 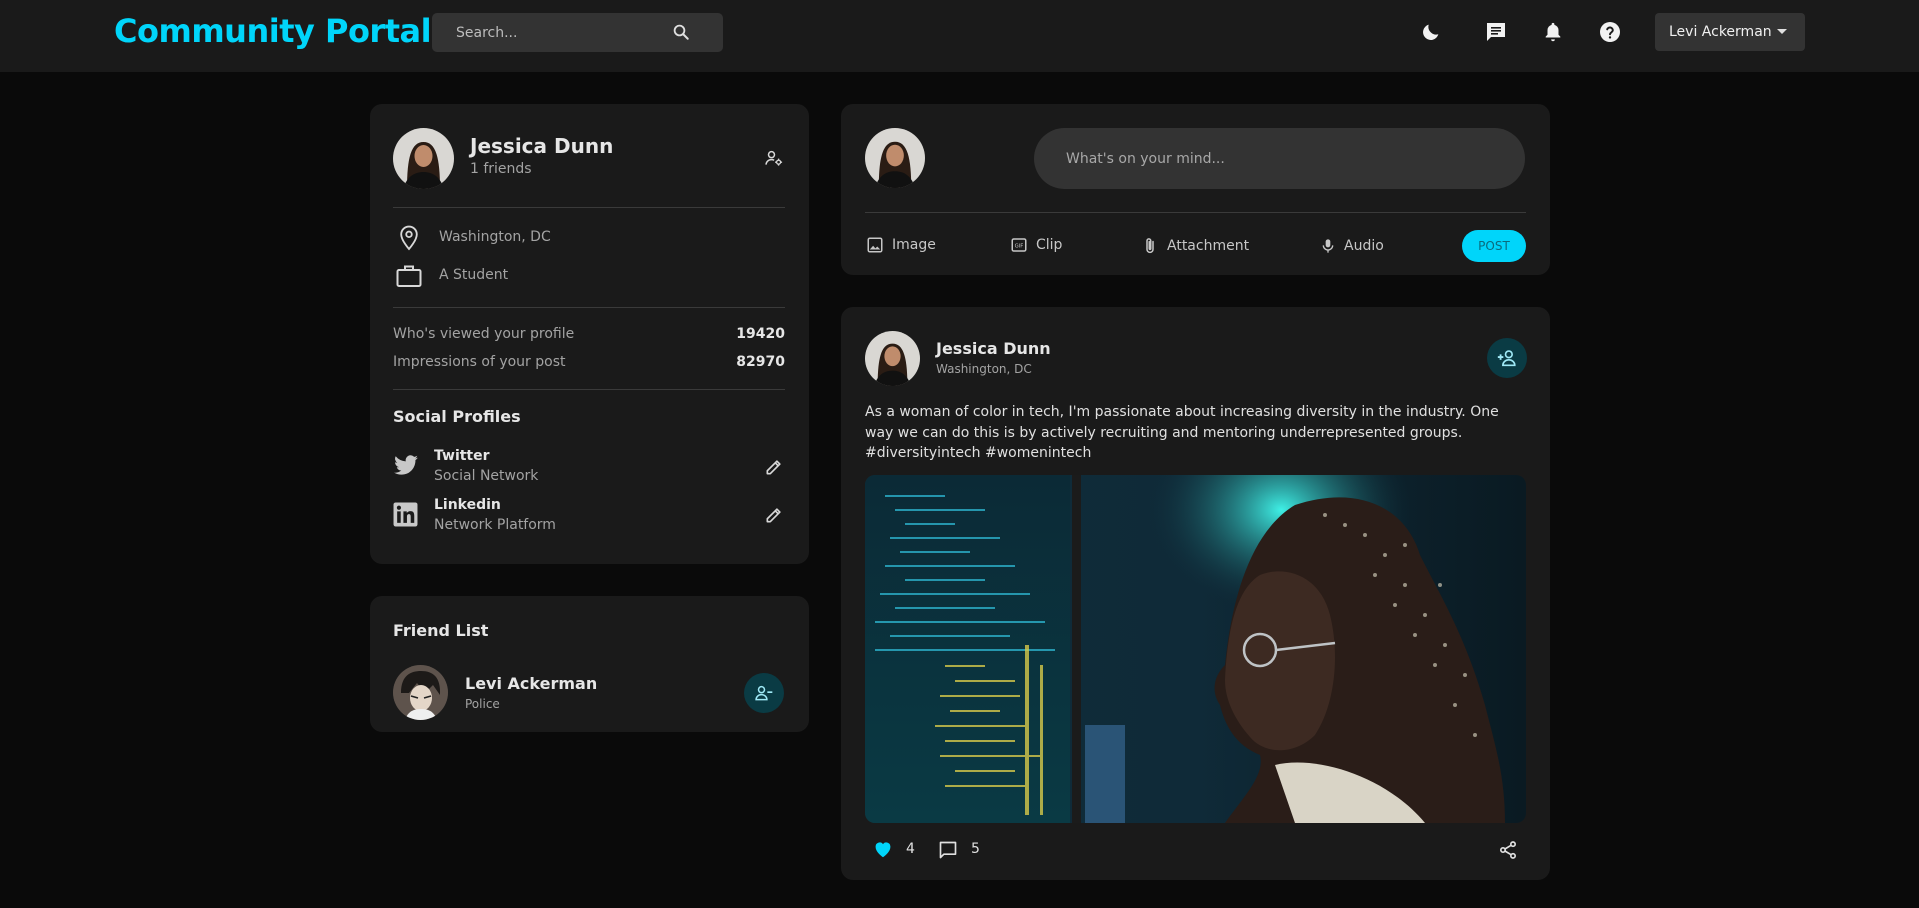 What do you see at coordinates (774, 160) in the screenshot?
I see `manage-account-icon` at bounding box center [774, 160].